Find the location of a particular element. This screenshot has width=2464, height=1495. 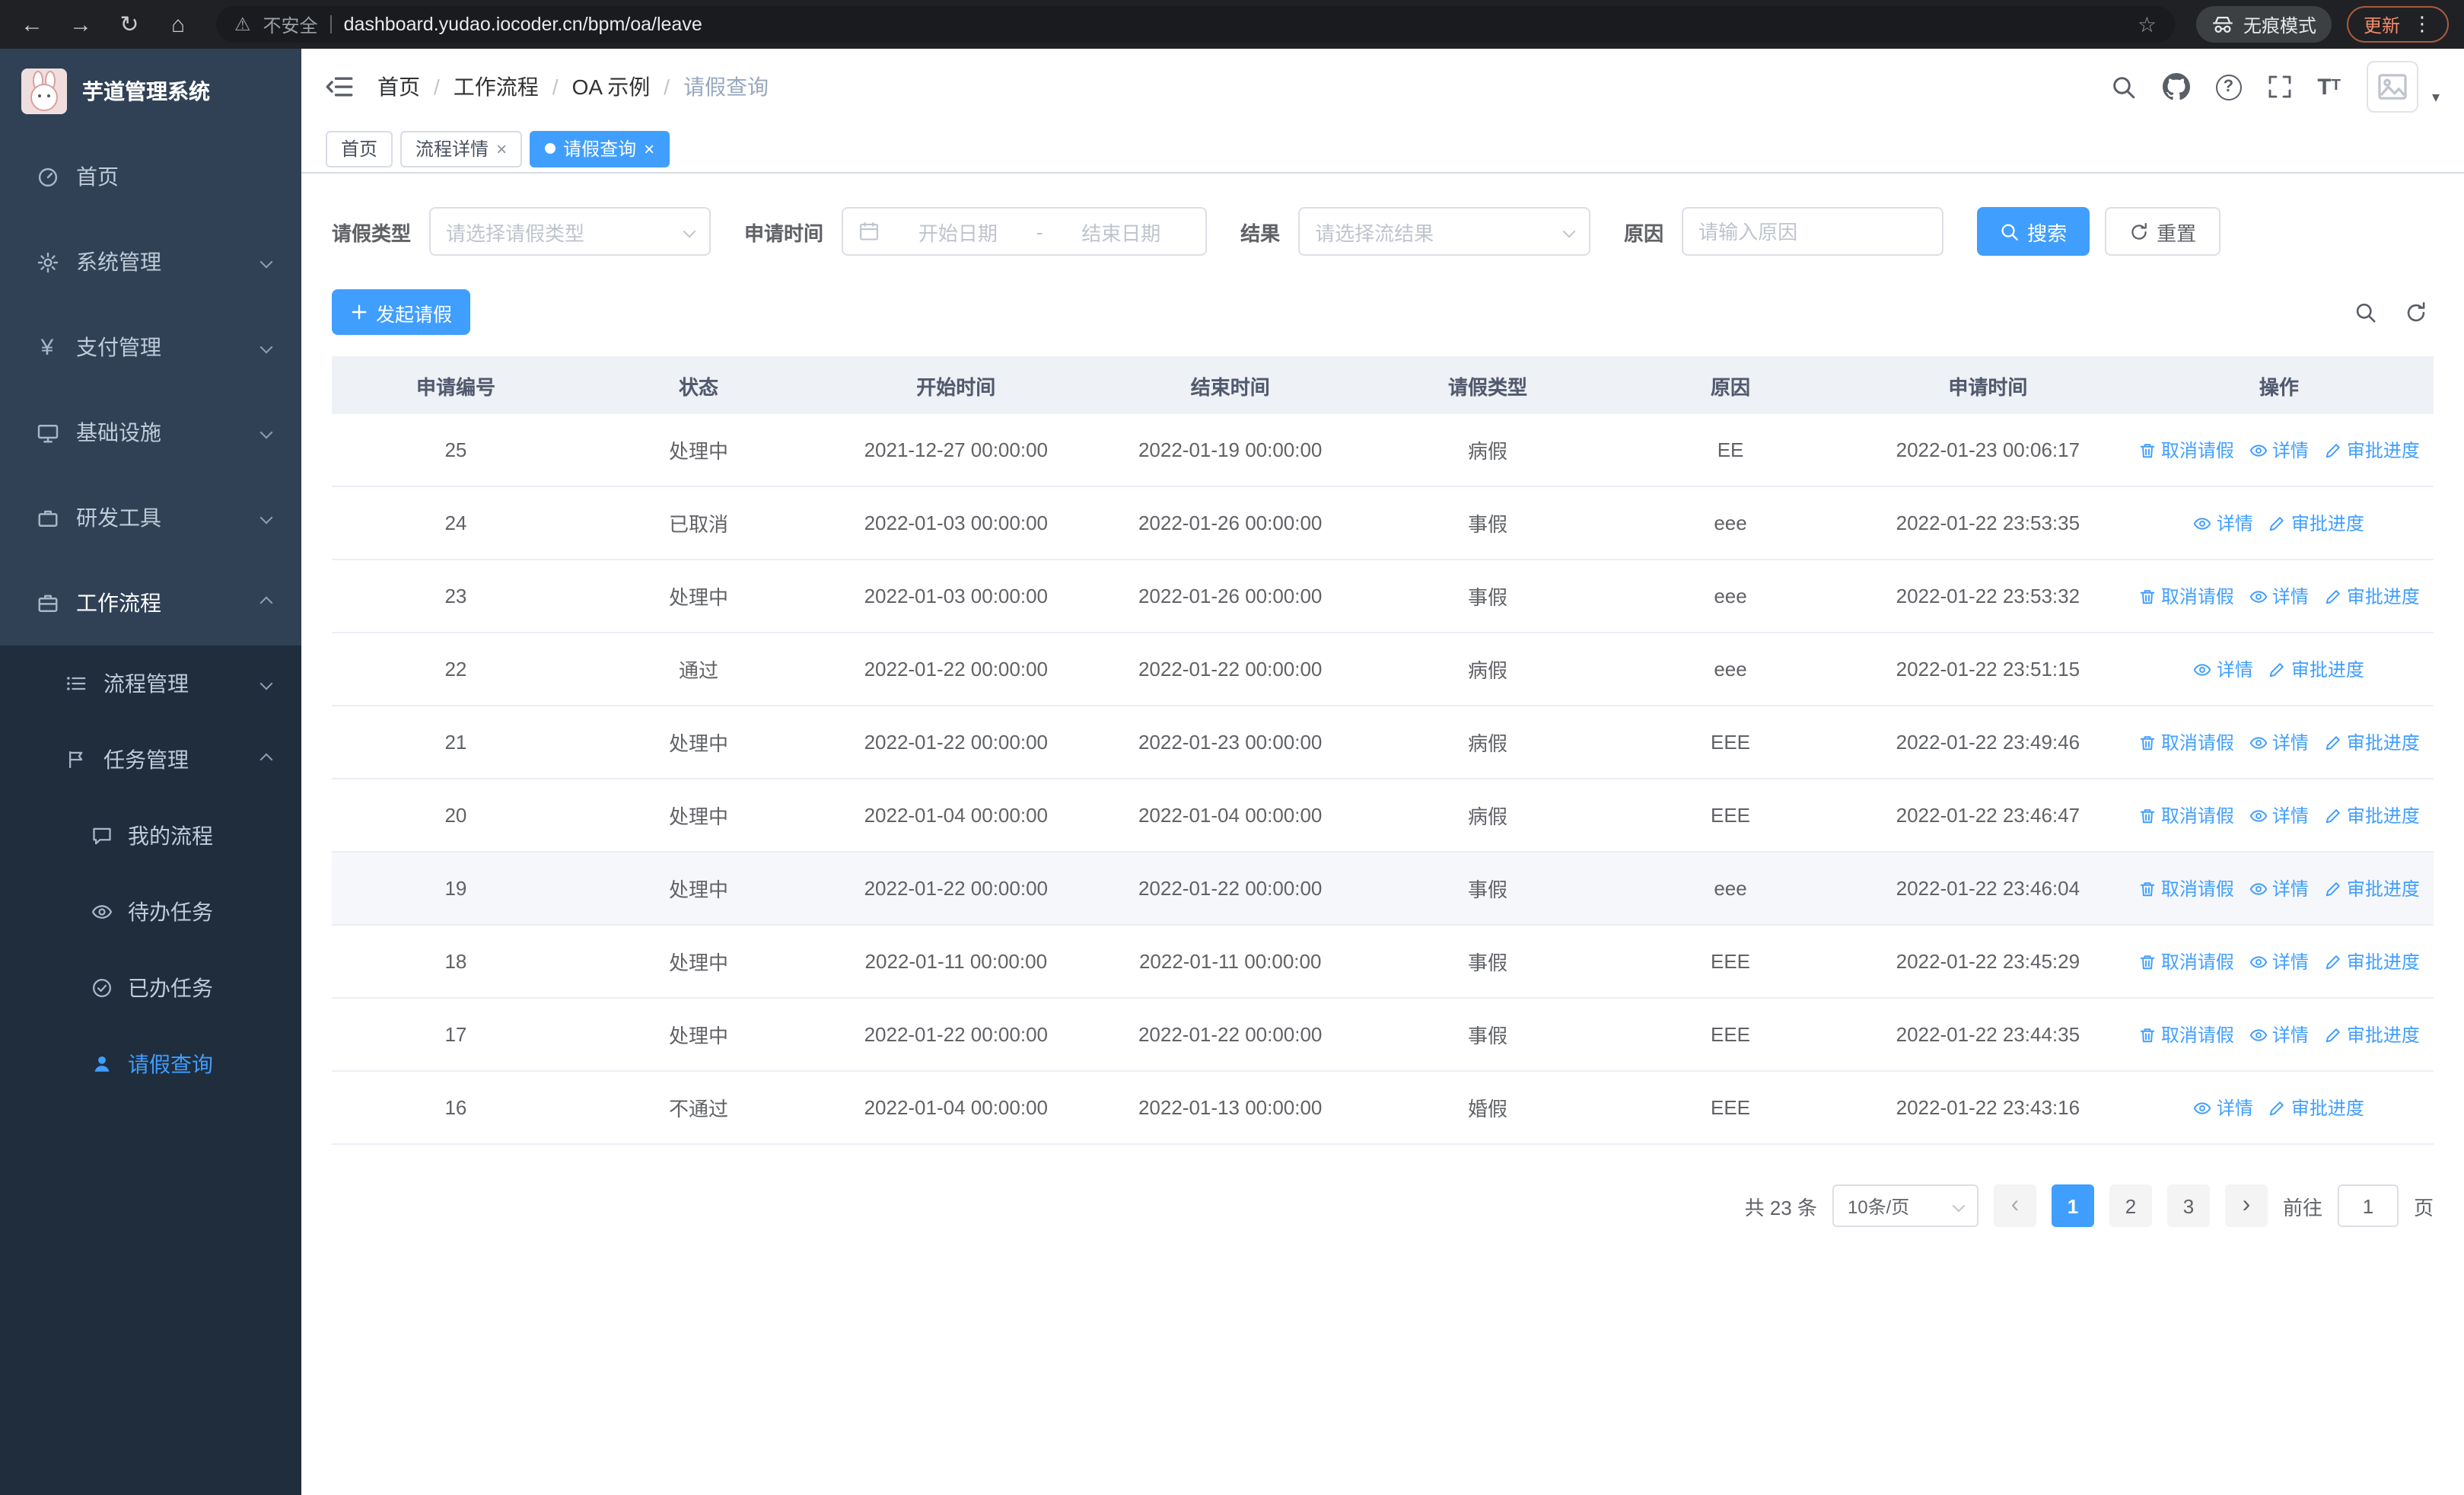

sidebar-item-devtools: 研发工具 is located at coordinates (150, 518).